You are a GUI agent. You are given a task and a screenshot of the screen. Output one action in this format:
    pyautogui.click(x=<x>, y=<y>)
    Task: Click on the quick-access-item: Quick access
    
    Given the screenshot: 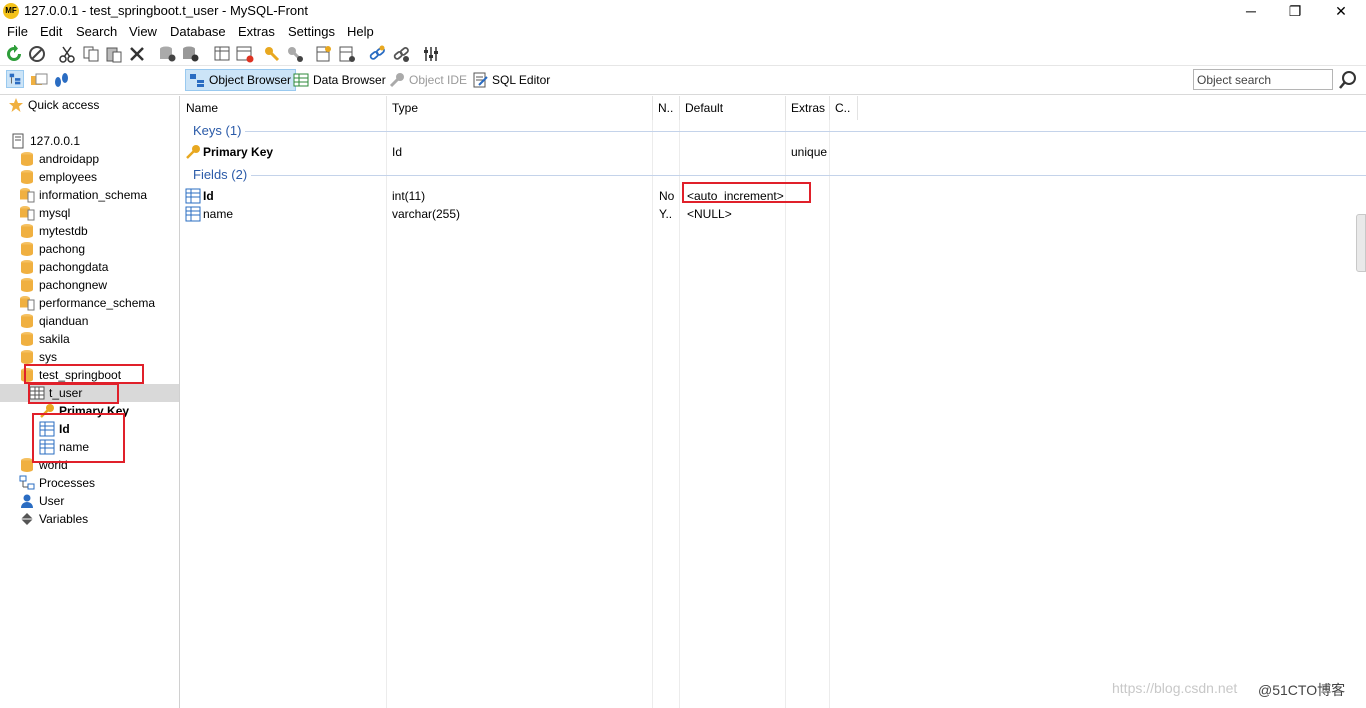 What is the action you would take?
    pyautogui.click(x=53, y=105)
    